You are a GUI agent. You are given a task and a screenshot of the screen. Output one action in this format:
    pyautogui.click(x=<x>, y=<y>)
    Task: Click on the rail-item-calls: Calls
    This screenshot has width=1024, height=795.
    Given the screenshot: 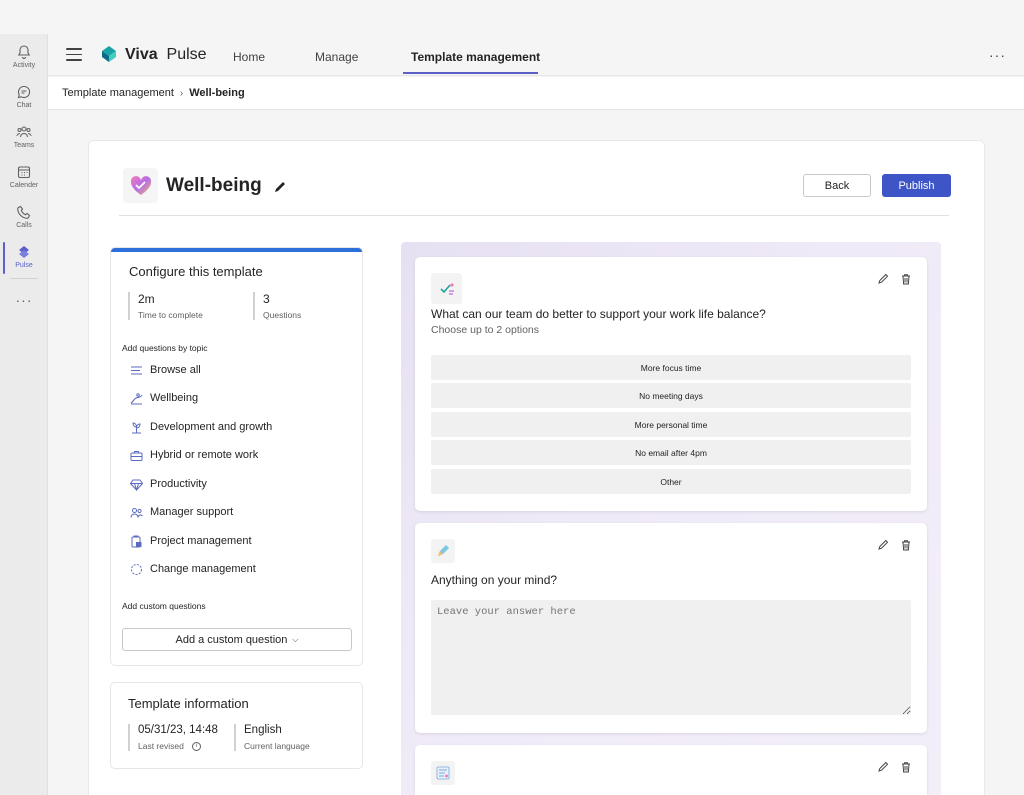 What is the action you would take?
    pyautogui.click(x=24, y=222)
    